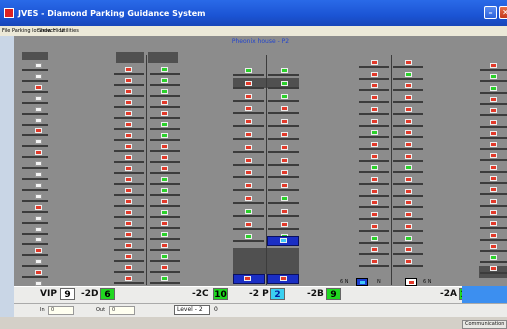  I want to click on column-divider, so click(391, 170).